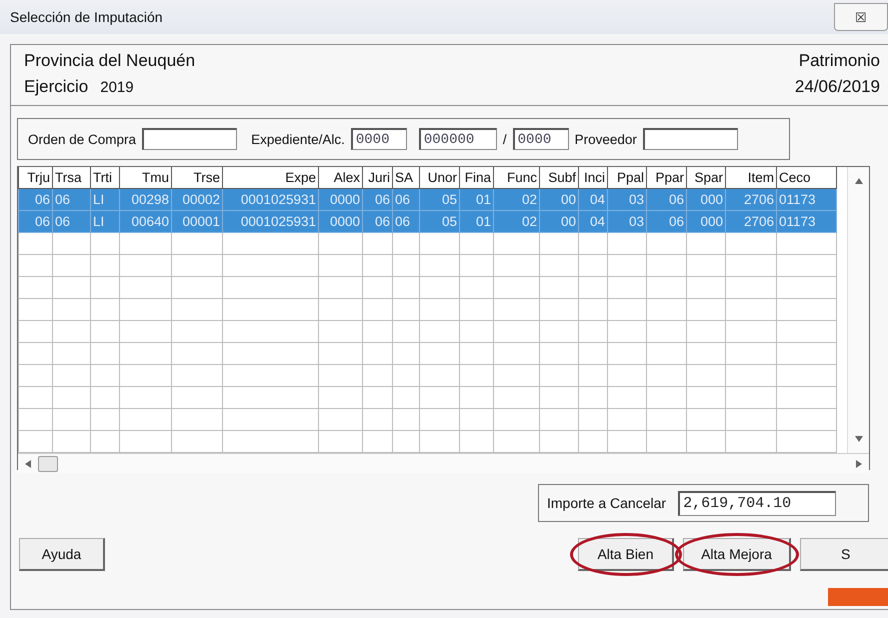  What do you see at coordinates (197, 199) in the screenshot?
I see `table-cell: 00002` at bounding box center [197, 199].